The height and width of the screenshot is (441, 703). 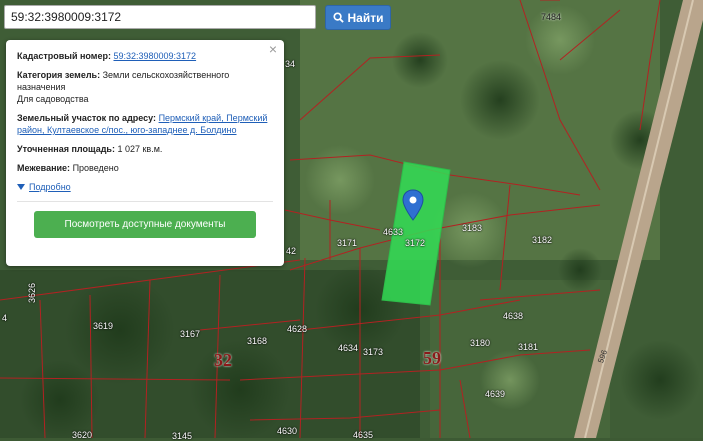 What do you see at coordinates (348, 348) in the screenshot?
I see `parcel-number: 4634` at bounding box center [348, 348].